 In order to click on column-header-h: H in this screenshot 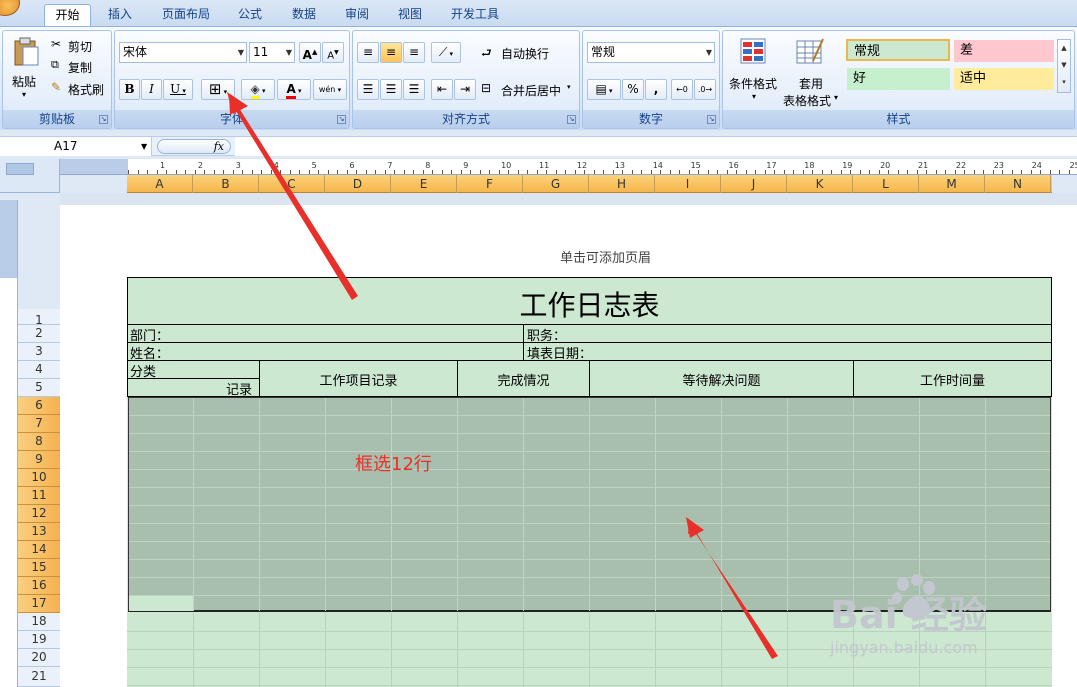, I will do `click(622, 184)`.